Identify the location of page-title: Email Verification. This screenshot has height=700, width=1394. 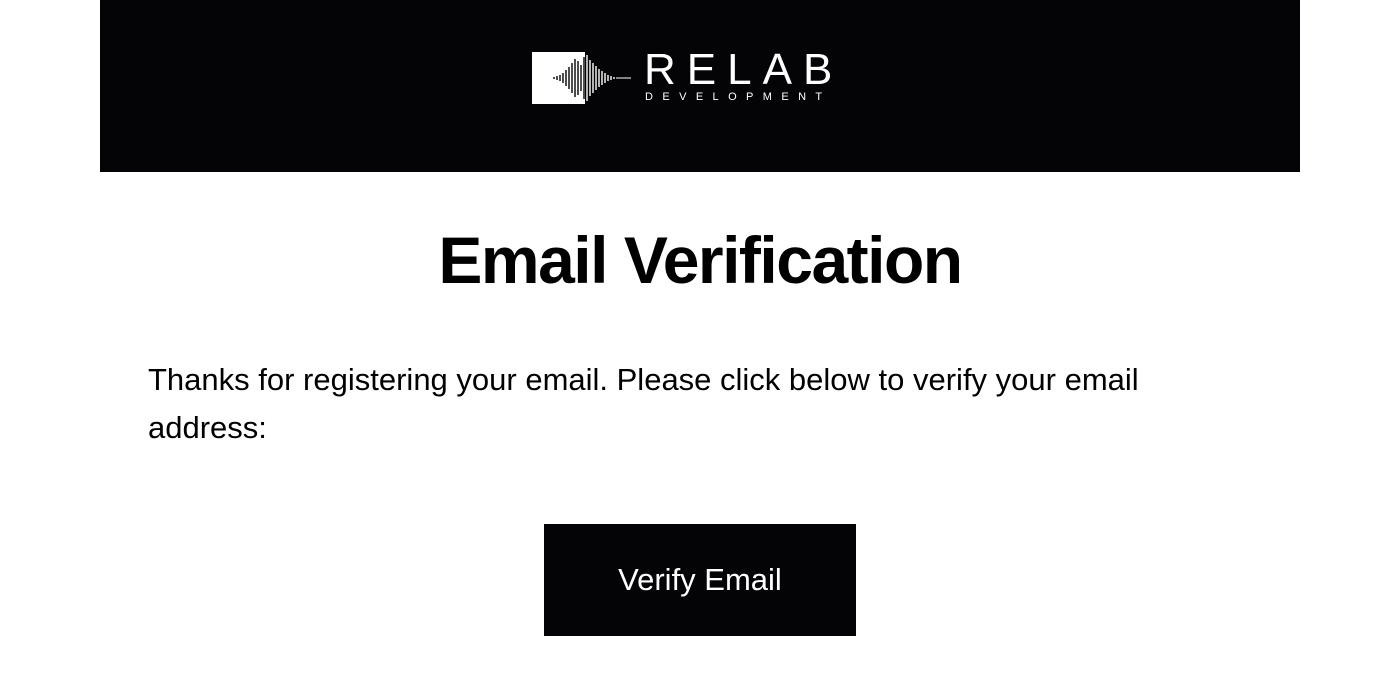
(700, 260).